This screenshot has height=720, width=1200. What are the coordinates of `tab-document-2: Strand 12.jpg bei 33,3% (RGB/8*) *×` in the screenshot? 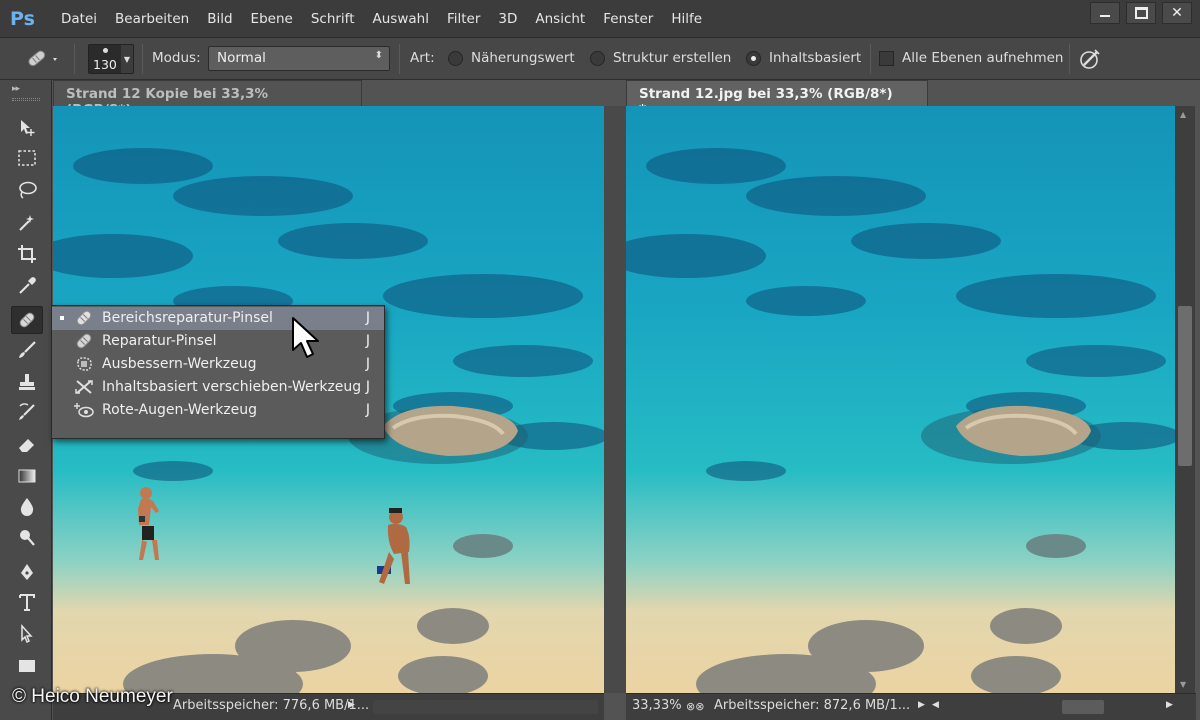 It's located at (777, 99).